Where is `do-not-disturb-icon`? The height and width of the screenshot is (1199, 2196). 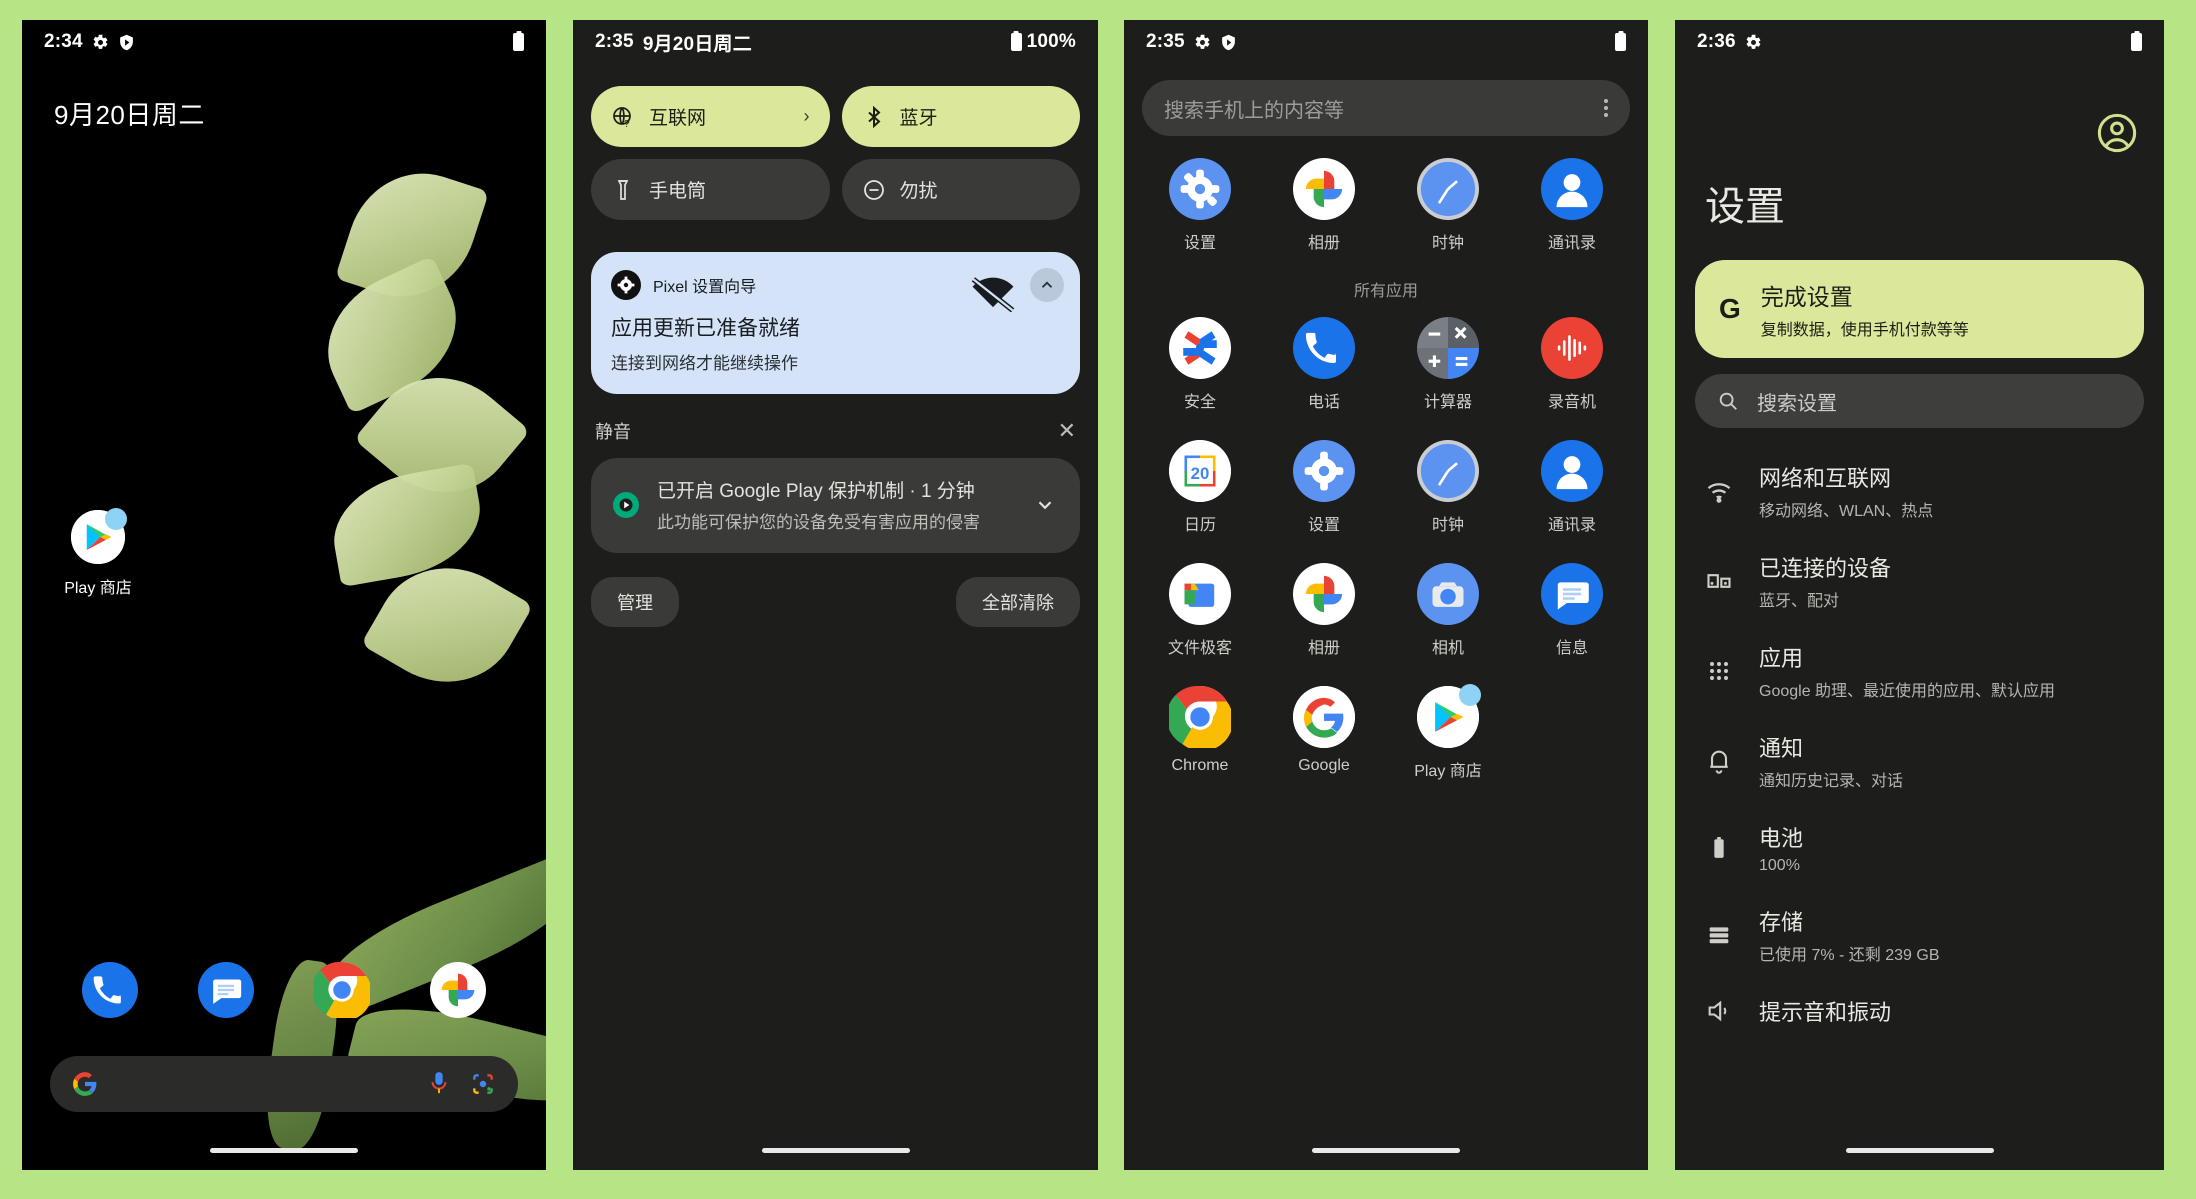
do-not-disturb-icon is located at coordinates (874, 190).